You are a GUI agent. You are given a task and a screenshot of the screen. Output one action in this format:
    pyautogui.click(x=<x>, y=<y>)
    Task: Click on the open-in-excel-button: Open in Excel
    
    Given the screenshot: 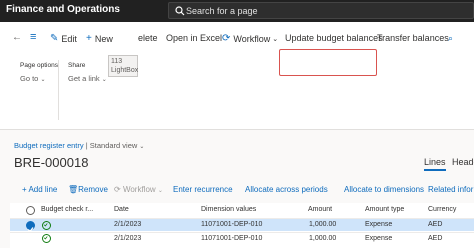 What is the action you would take?
    pyautogui.click(x=194, y=38)
    